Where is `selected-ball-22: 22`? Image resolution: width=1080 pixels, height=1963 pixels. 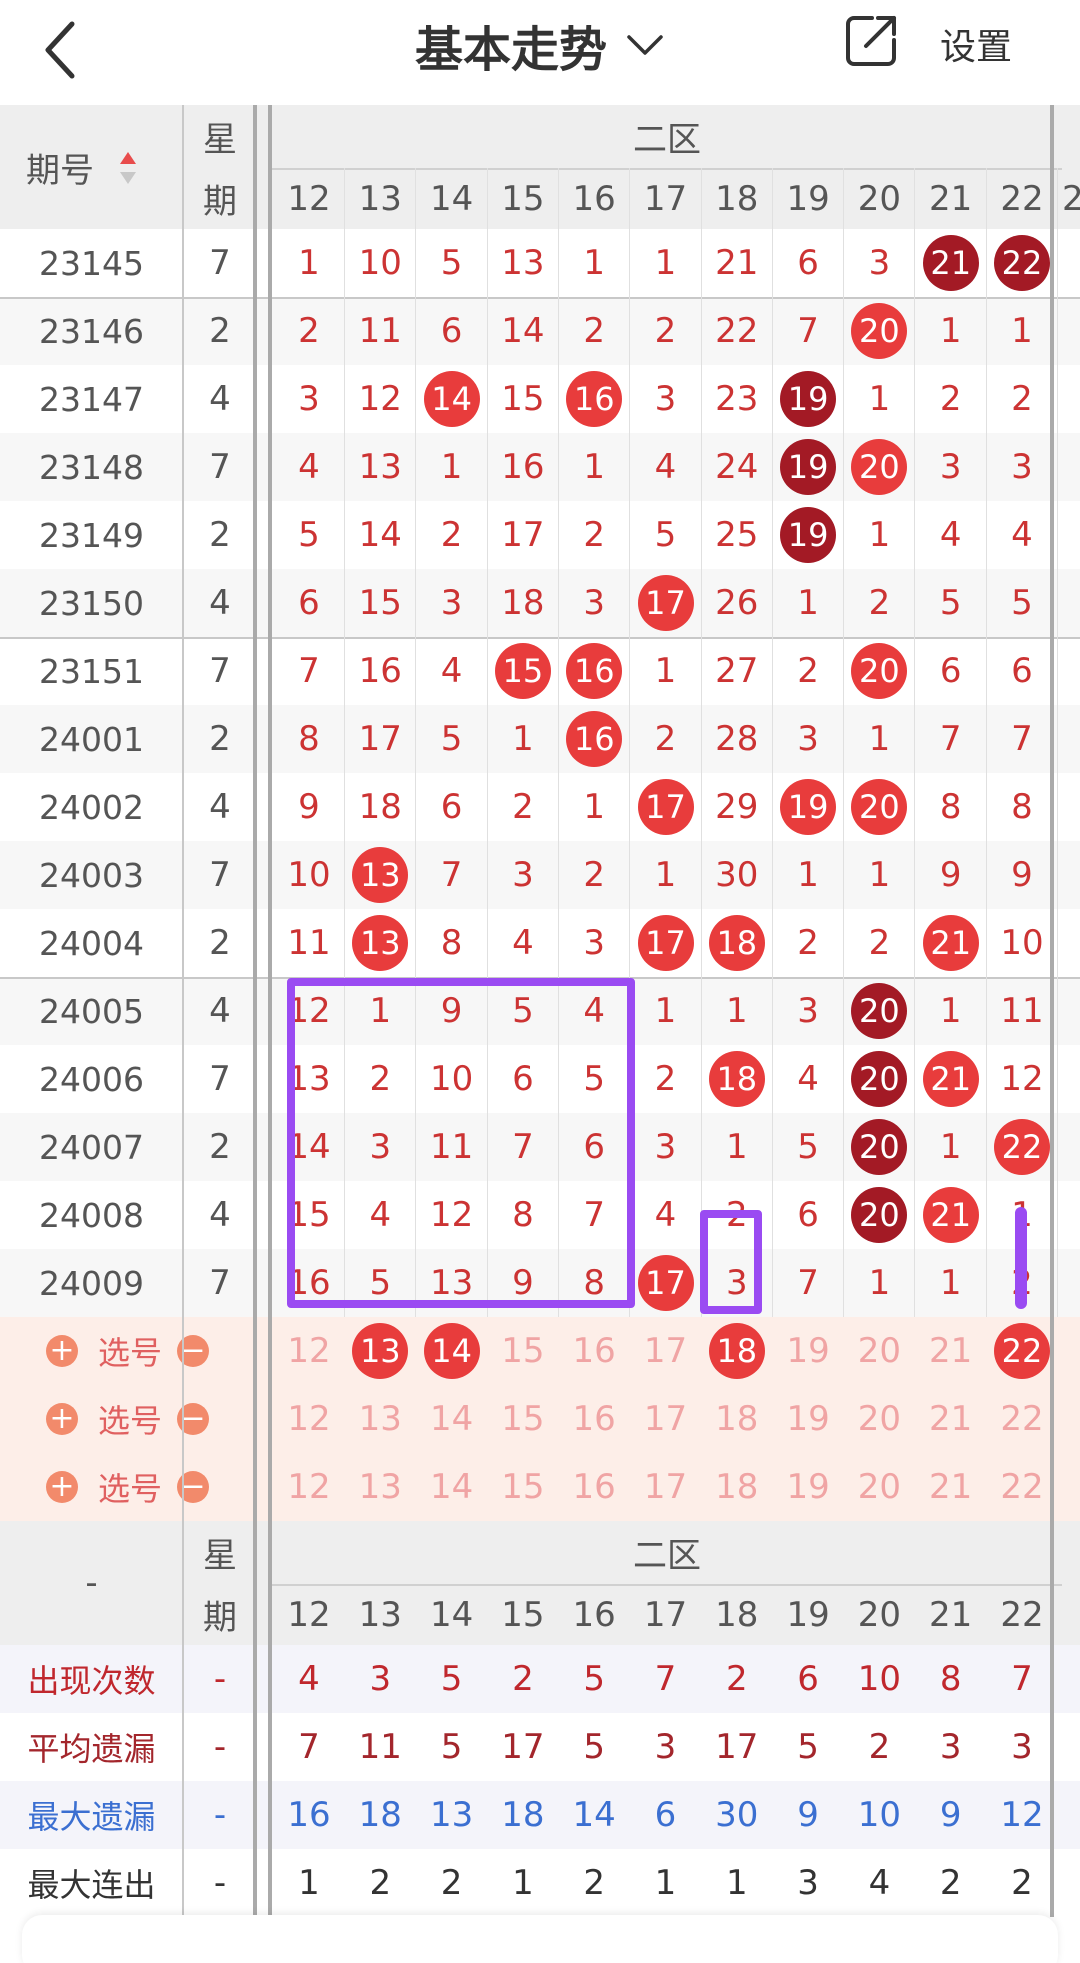
selected-ball-22: 22 is located at coordinates (1022, 1351).